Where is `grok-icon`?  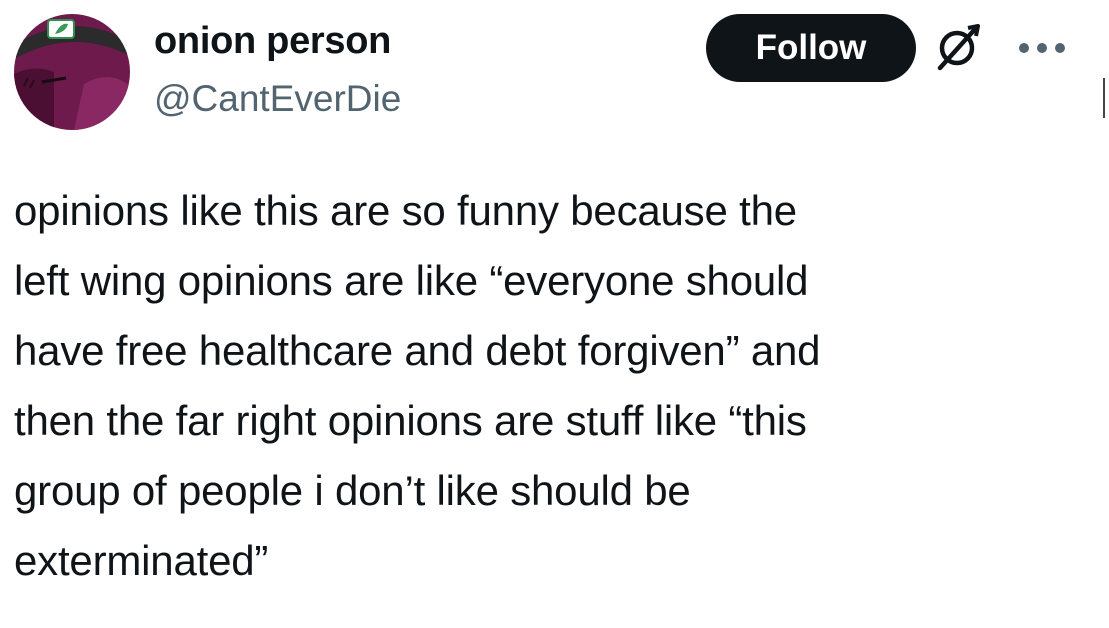 grok-icon is located at coordinates (957, 47).